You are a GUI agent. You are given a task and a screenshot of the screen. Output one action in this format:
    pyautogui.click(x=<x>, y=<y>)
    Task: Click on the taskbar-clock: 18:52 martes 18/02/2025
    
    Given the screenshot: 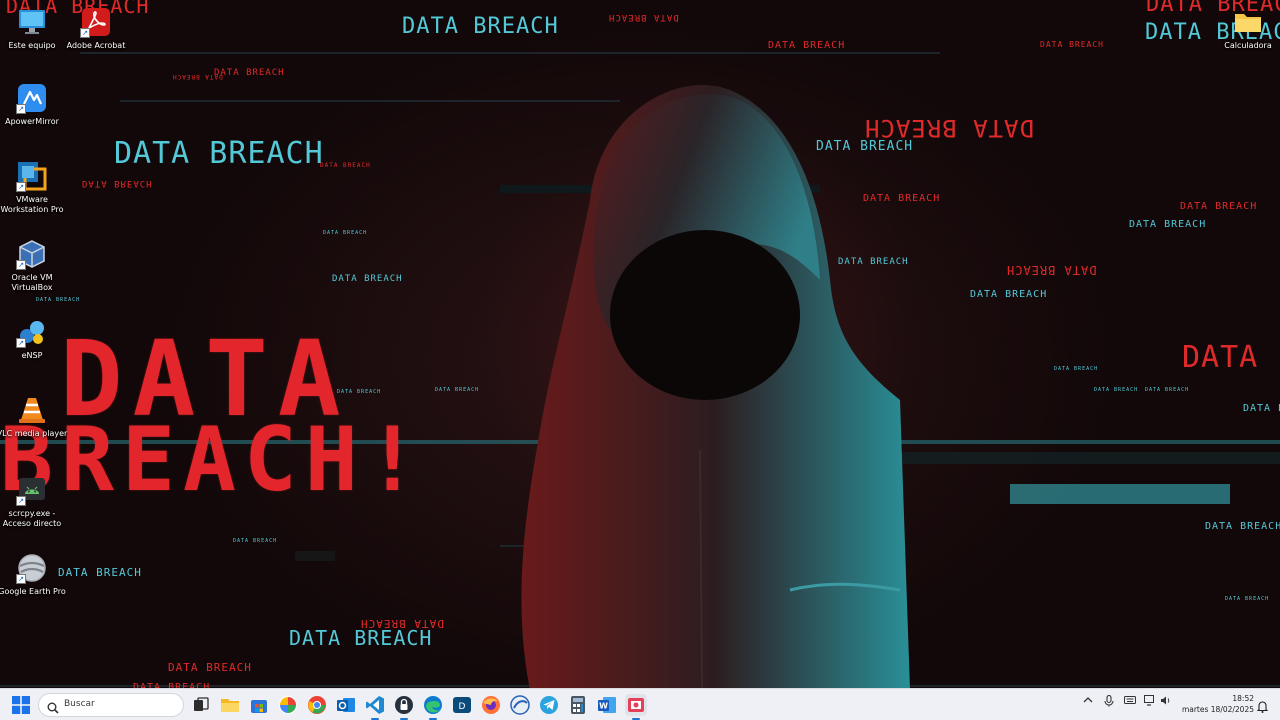 What is the action you would take?
    pyautogui.click(x=1217, y=704)
    